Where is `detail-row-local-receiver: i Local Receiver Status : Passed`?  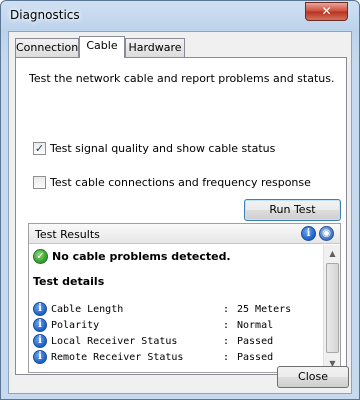 detail-row-local-receiver: i Local Receiver Status : Passed is located at coordinates (153, 341).